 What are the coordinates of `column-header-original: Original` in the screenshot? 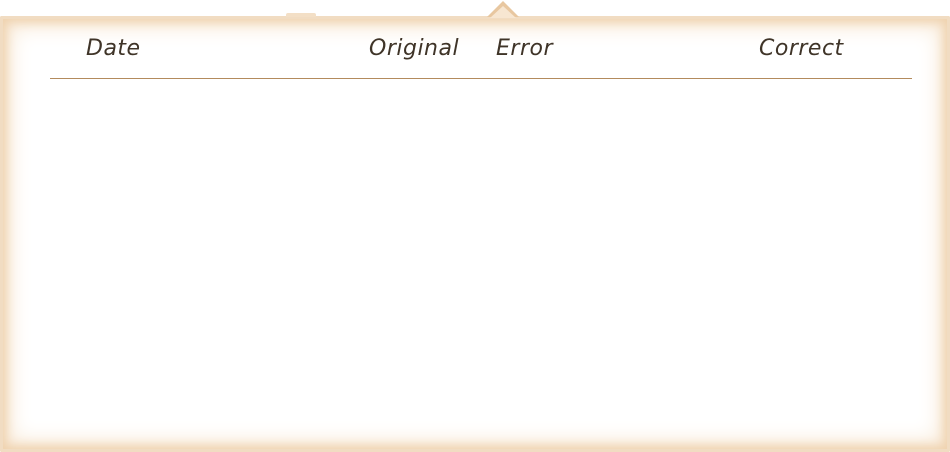 It's located at (414, 48).